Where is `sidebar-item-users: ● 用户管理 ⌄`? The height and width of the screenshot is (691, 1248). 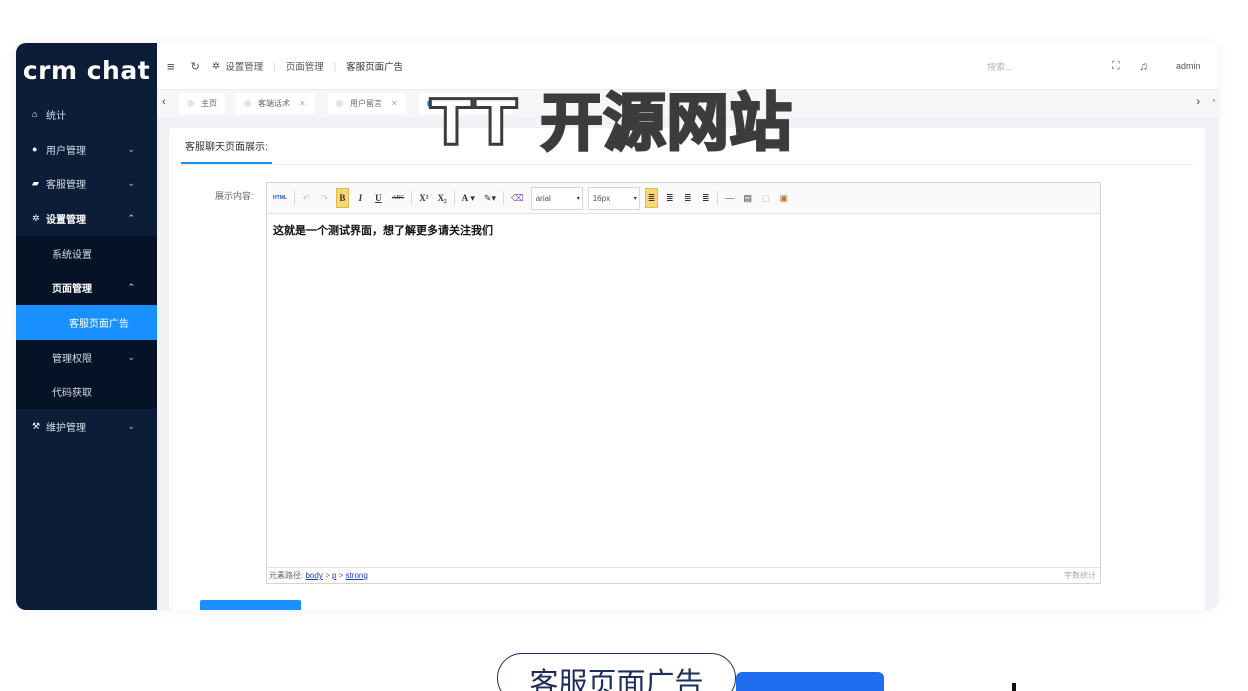
sidebar-item-users: ● 用户管理 ⌄ is located at coordinates (86, 149).